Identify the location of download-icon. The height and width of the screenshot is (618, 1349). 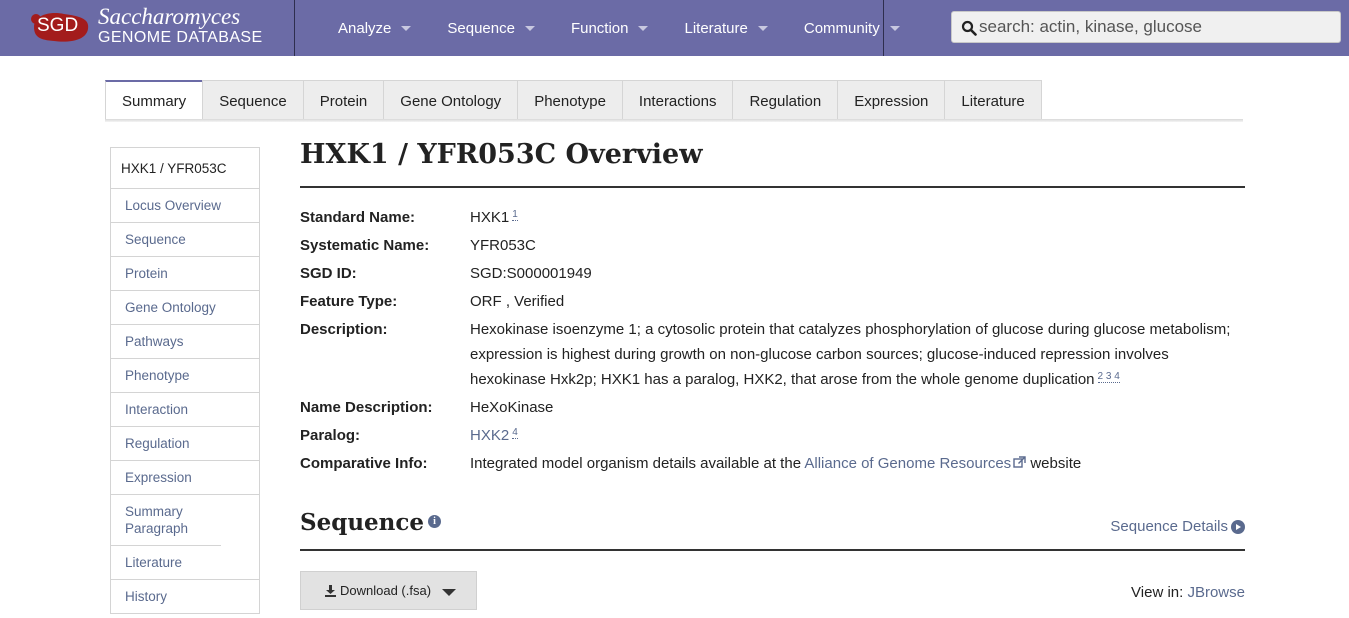
(330, 590).